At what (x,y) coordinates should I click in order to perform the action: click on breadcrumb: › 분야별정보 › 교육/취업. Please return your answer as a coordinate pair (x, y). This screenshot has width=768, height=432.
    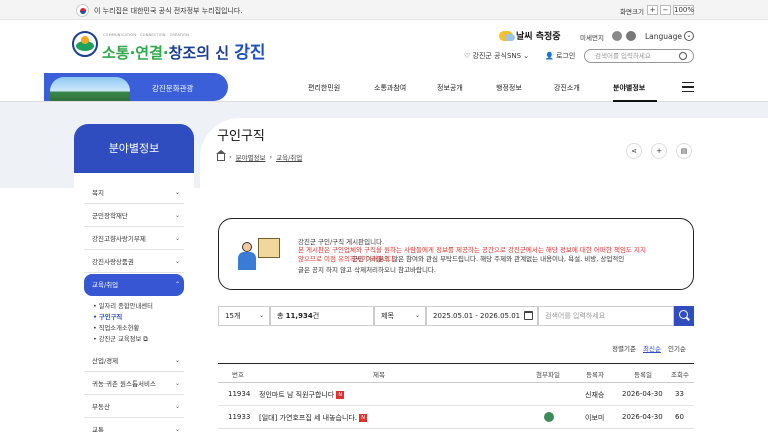
    Looking at the image, I should click on (259, 155).